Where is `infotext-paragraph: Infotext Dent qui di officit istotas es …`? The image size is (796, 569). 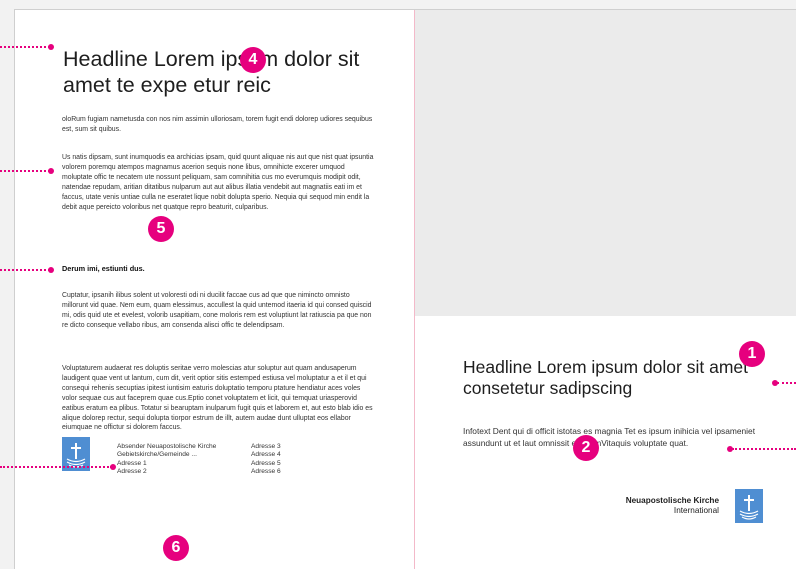
infotext-paragraph: Infotext Dent qui di officit istotas es … is located at coordinates (609, 437).